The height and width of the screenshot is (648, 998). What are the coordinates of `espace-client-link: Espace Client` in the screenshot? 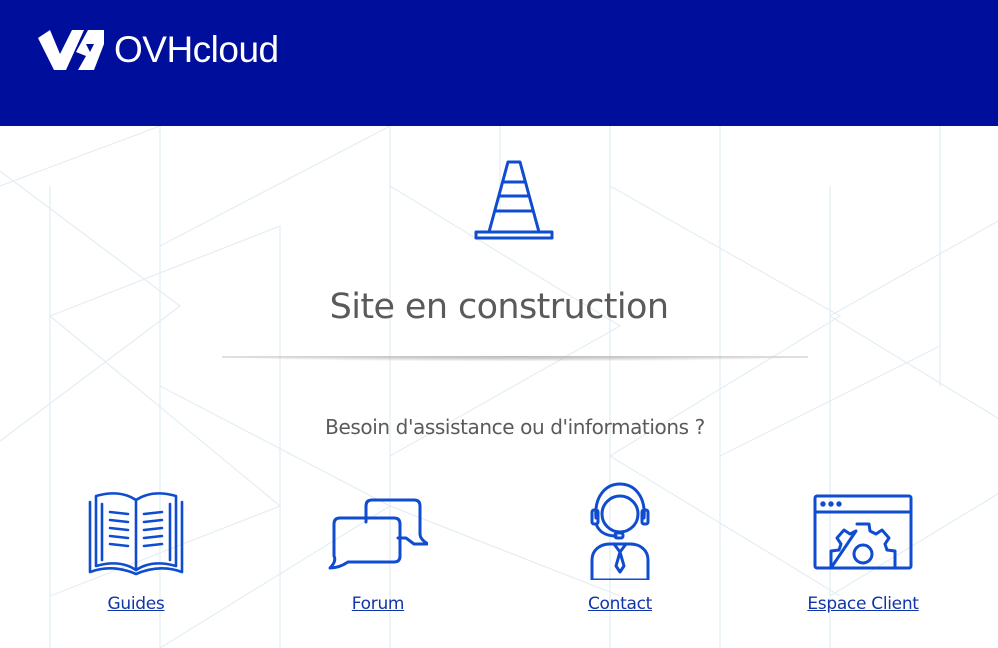 It's located at (863, 553).